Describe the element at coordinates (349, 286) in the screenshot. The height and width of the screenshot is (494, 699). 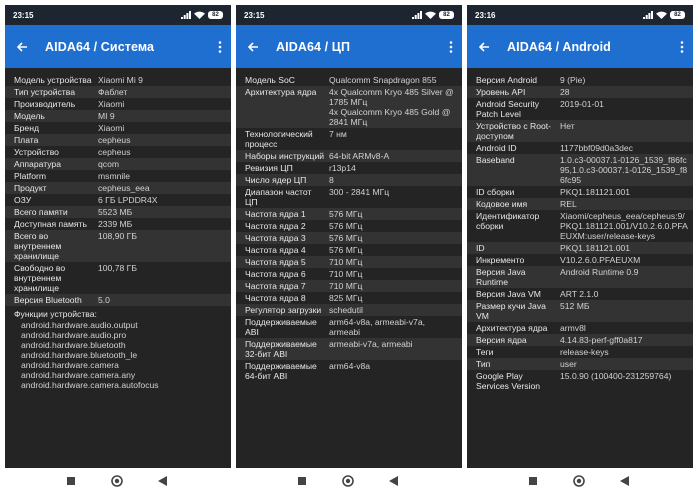
I see `info-row: Частота ядра 7 710 МГц` at that location.